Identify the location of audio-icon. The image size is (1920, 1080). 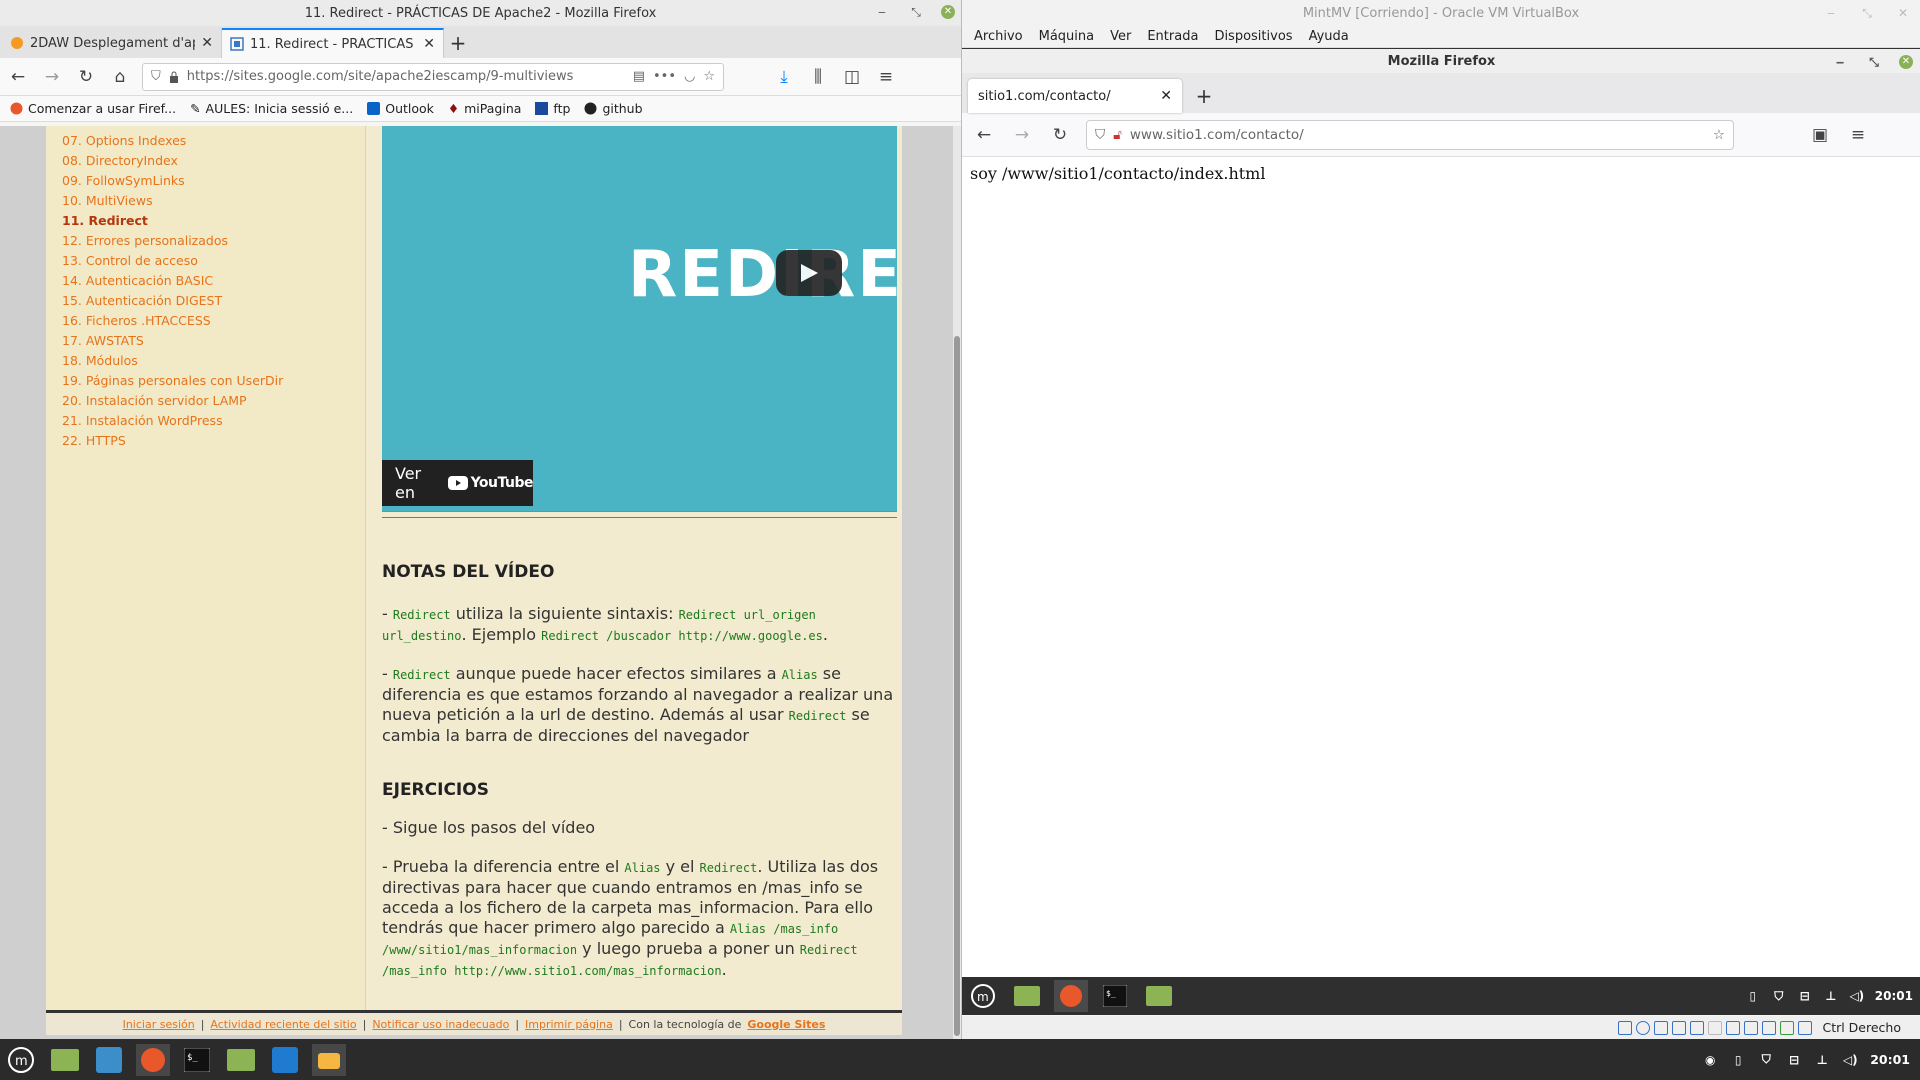
(1661, 1027).